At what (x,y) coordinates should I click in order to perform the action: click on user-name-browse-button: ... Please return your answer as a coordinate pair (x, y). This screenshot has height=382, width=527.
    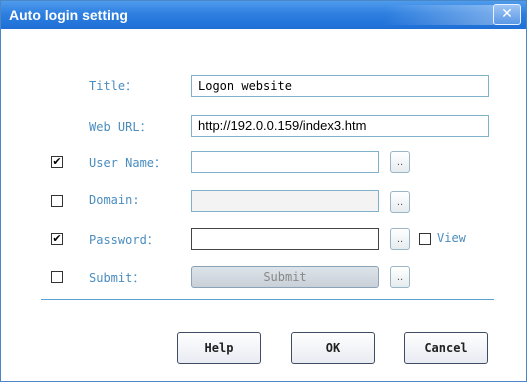
    Looking at the image, I should click on (400, 162).